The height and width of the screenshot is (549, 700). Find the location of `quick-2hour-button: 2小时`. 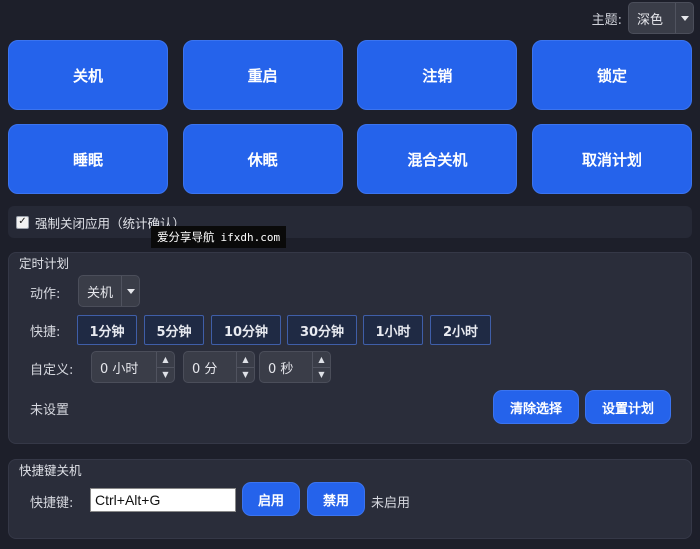

quick-2hour-button: 2小时 is located at coordinates (460, 330).